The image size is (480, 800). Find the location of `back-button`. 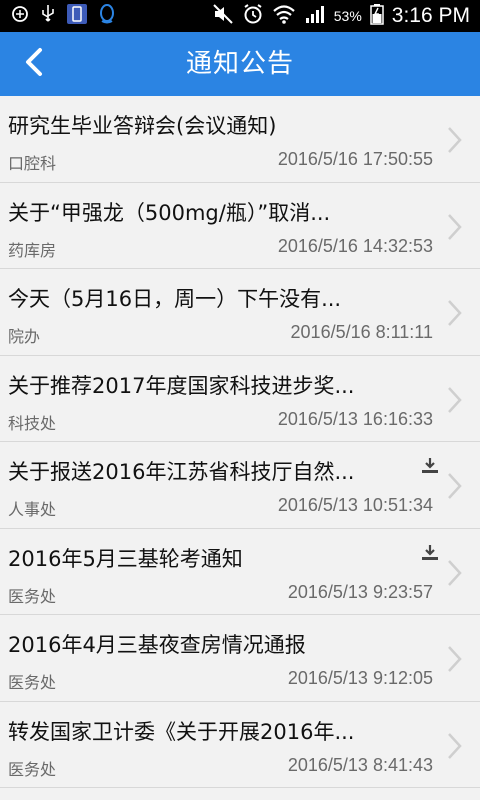

back-button is located at coordinates (34, 64).